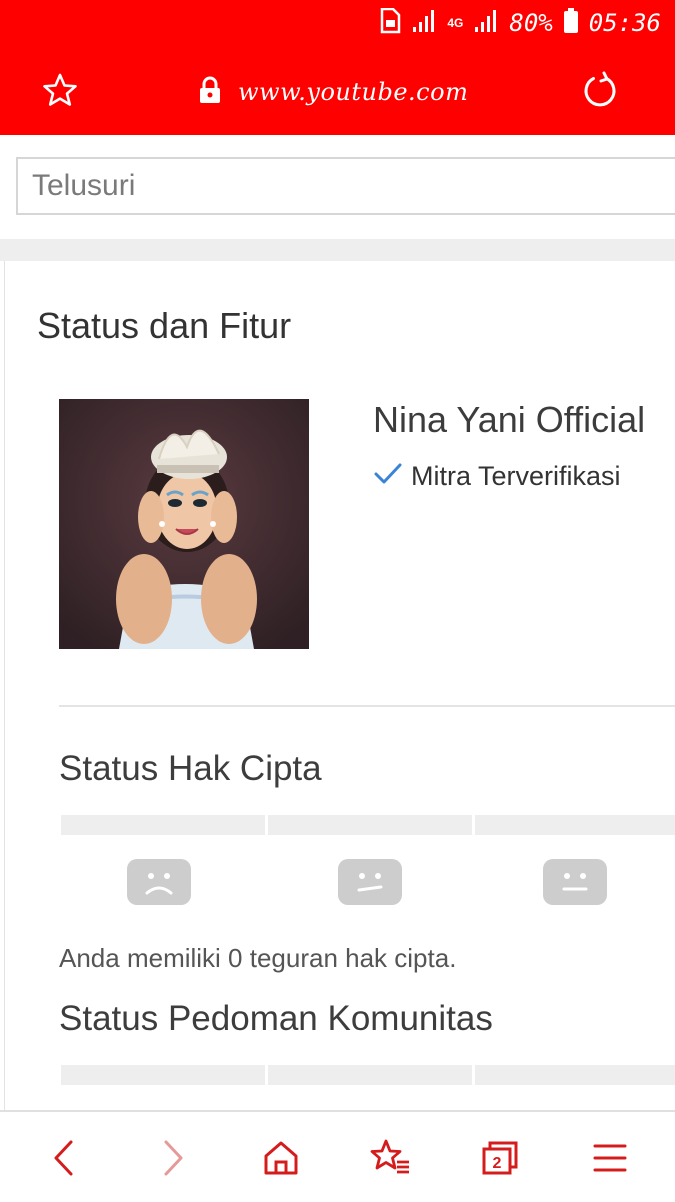 This screenshot has height=1202, width=675. What do you see at coordinates (367, 706) in the screenshot?
I see `divider` at bounding box center [367, 706].